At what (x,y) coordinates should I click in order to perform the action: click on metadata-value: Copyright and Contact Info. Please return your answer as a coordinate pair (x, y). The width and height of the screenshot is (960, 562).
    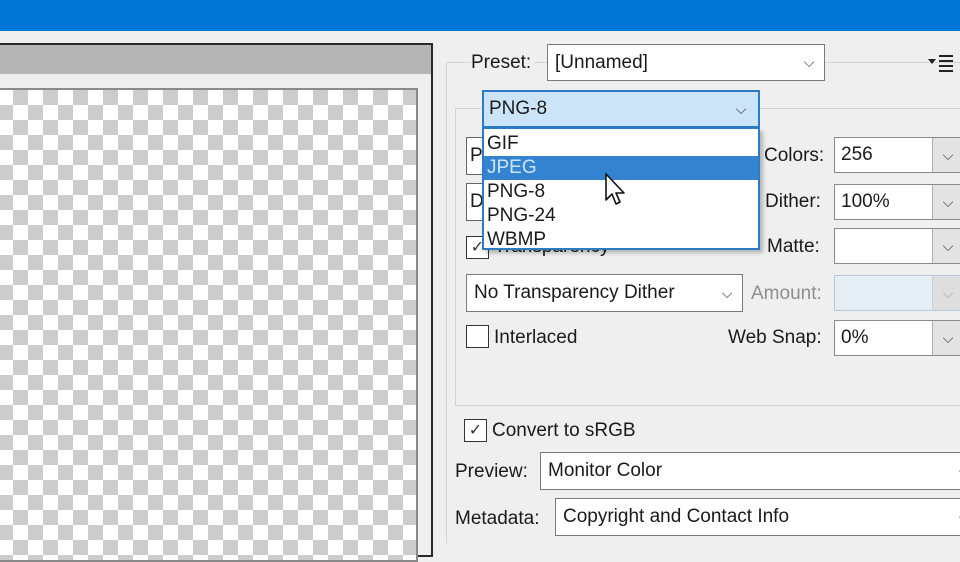
    Looking at the image, I should click on (676, 516).